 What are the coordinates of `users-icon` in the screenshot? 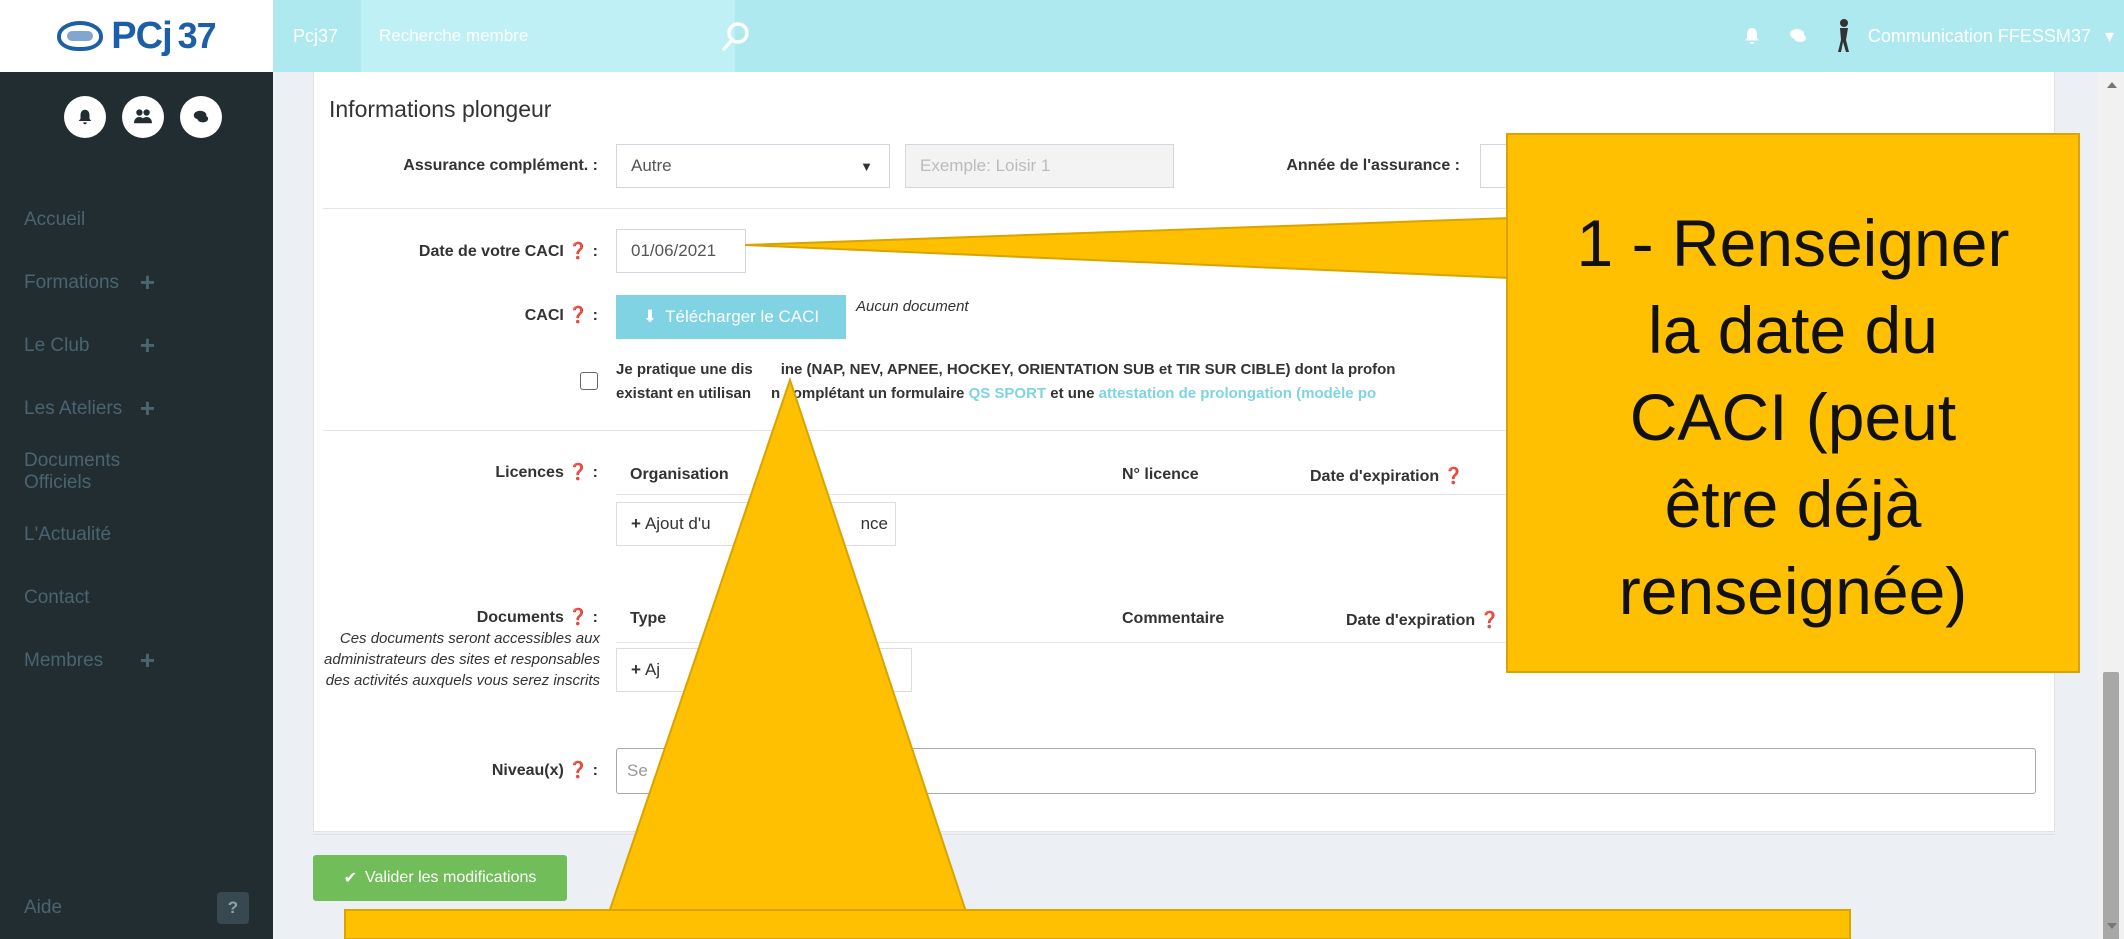 It's located at (143, 117).